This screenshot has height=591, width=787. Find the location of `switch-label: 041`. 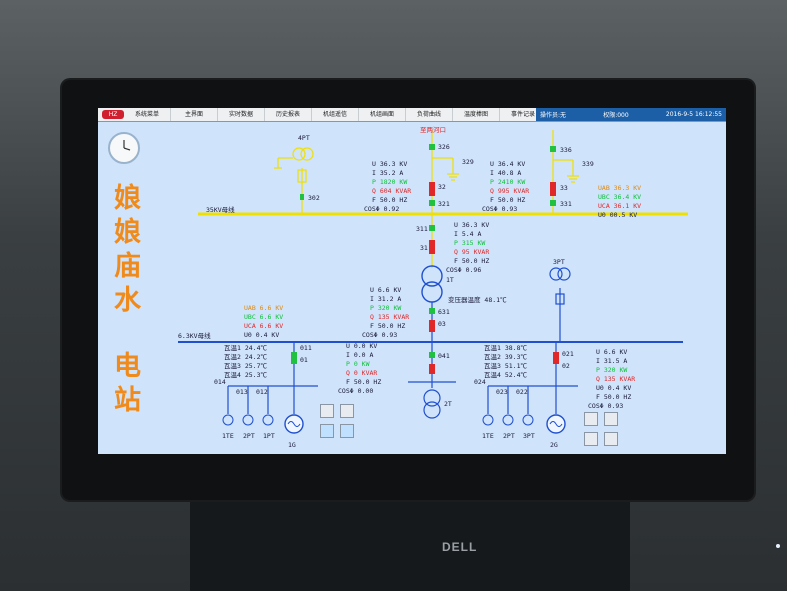

switch-label: 041 is located at coordinates (444, 356).